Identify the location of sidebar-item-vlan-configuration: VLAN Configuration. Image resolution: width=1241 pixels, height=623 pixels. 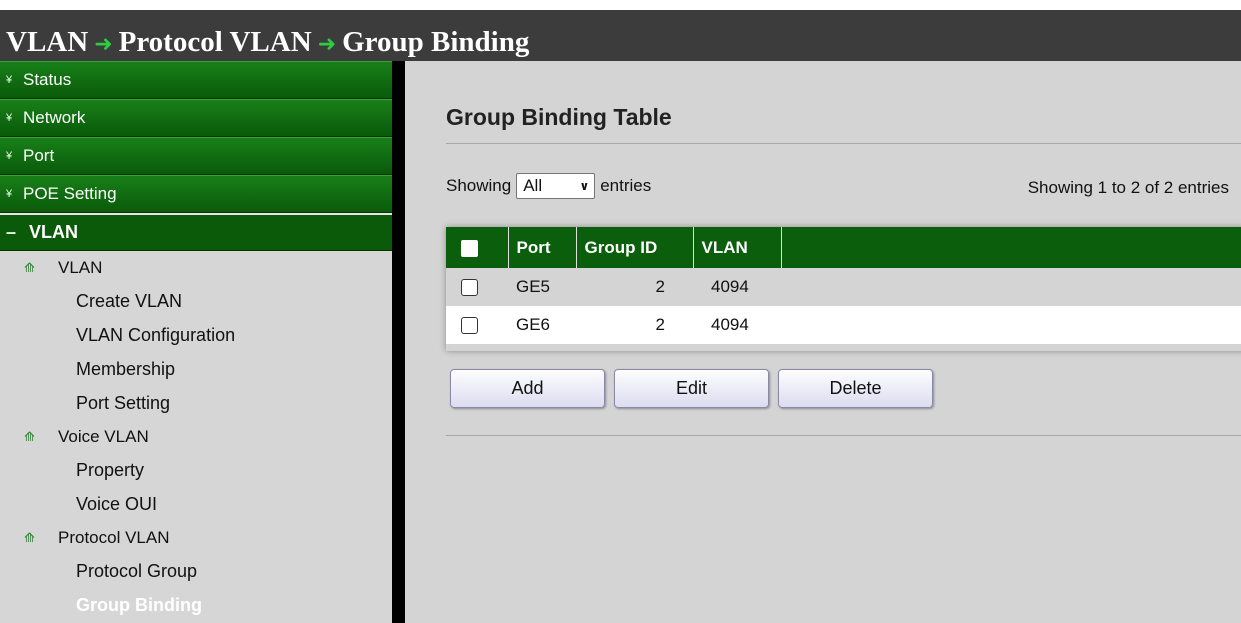
(196, 335).